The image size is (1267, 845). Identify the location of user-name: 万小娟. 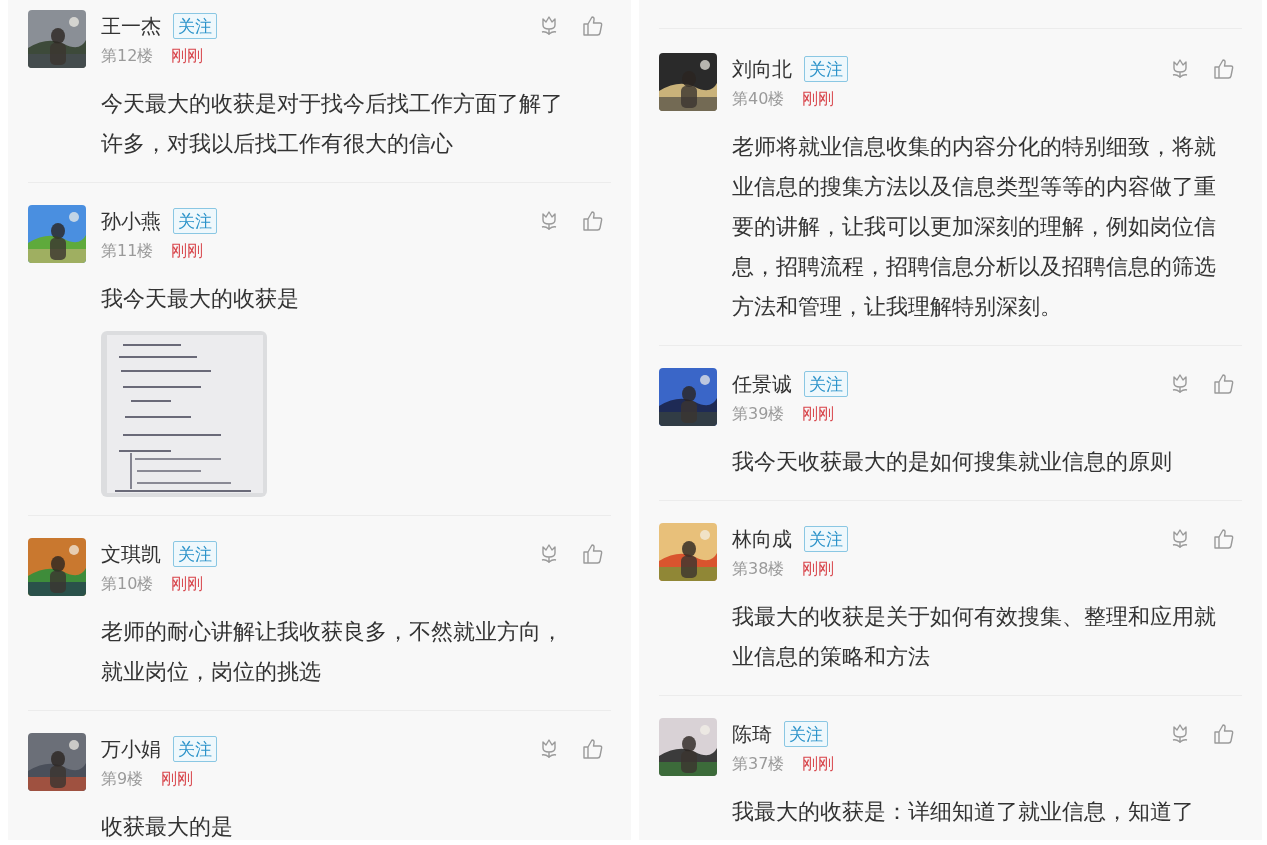
(131, 749).